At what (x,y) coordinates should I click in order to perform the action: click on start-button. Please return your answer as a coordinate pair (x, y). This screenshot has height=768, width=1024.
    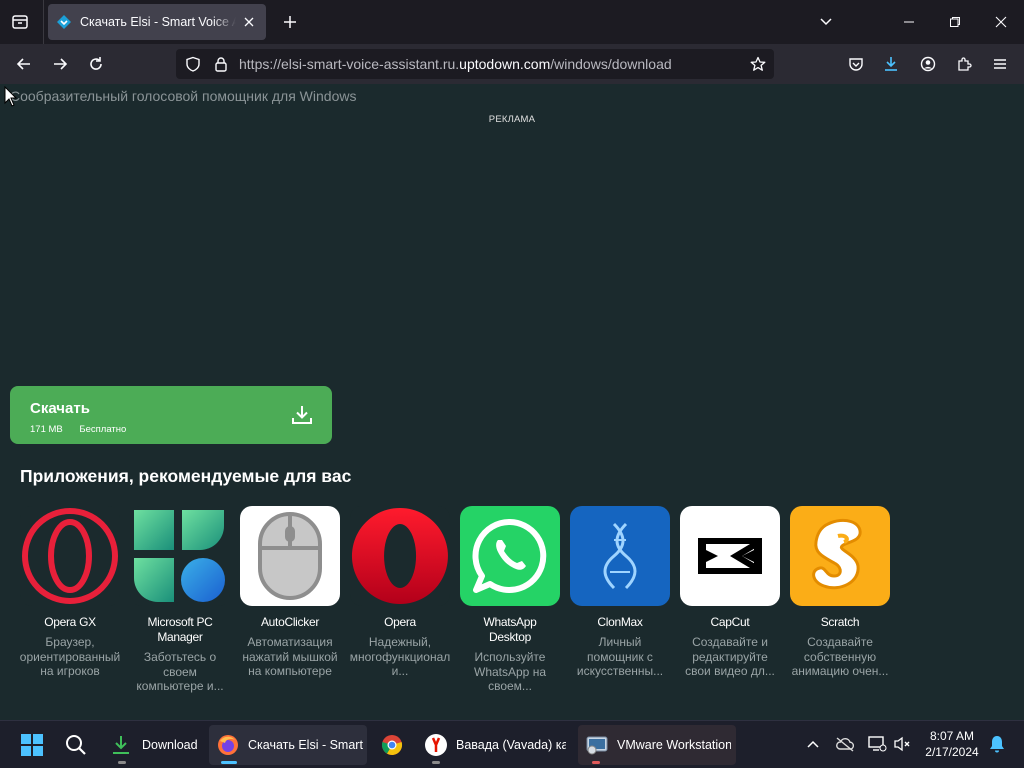
    Looking at the image, I should click on (32, 745).